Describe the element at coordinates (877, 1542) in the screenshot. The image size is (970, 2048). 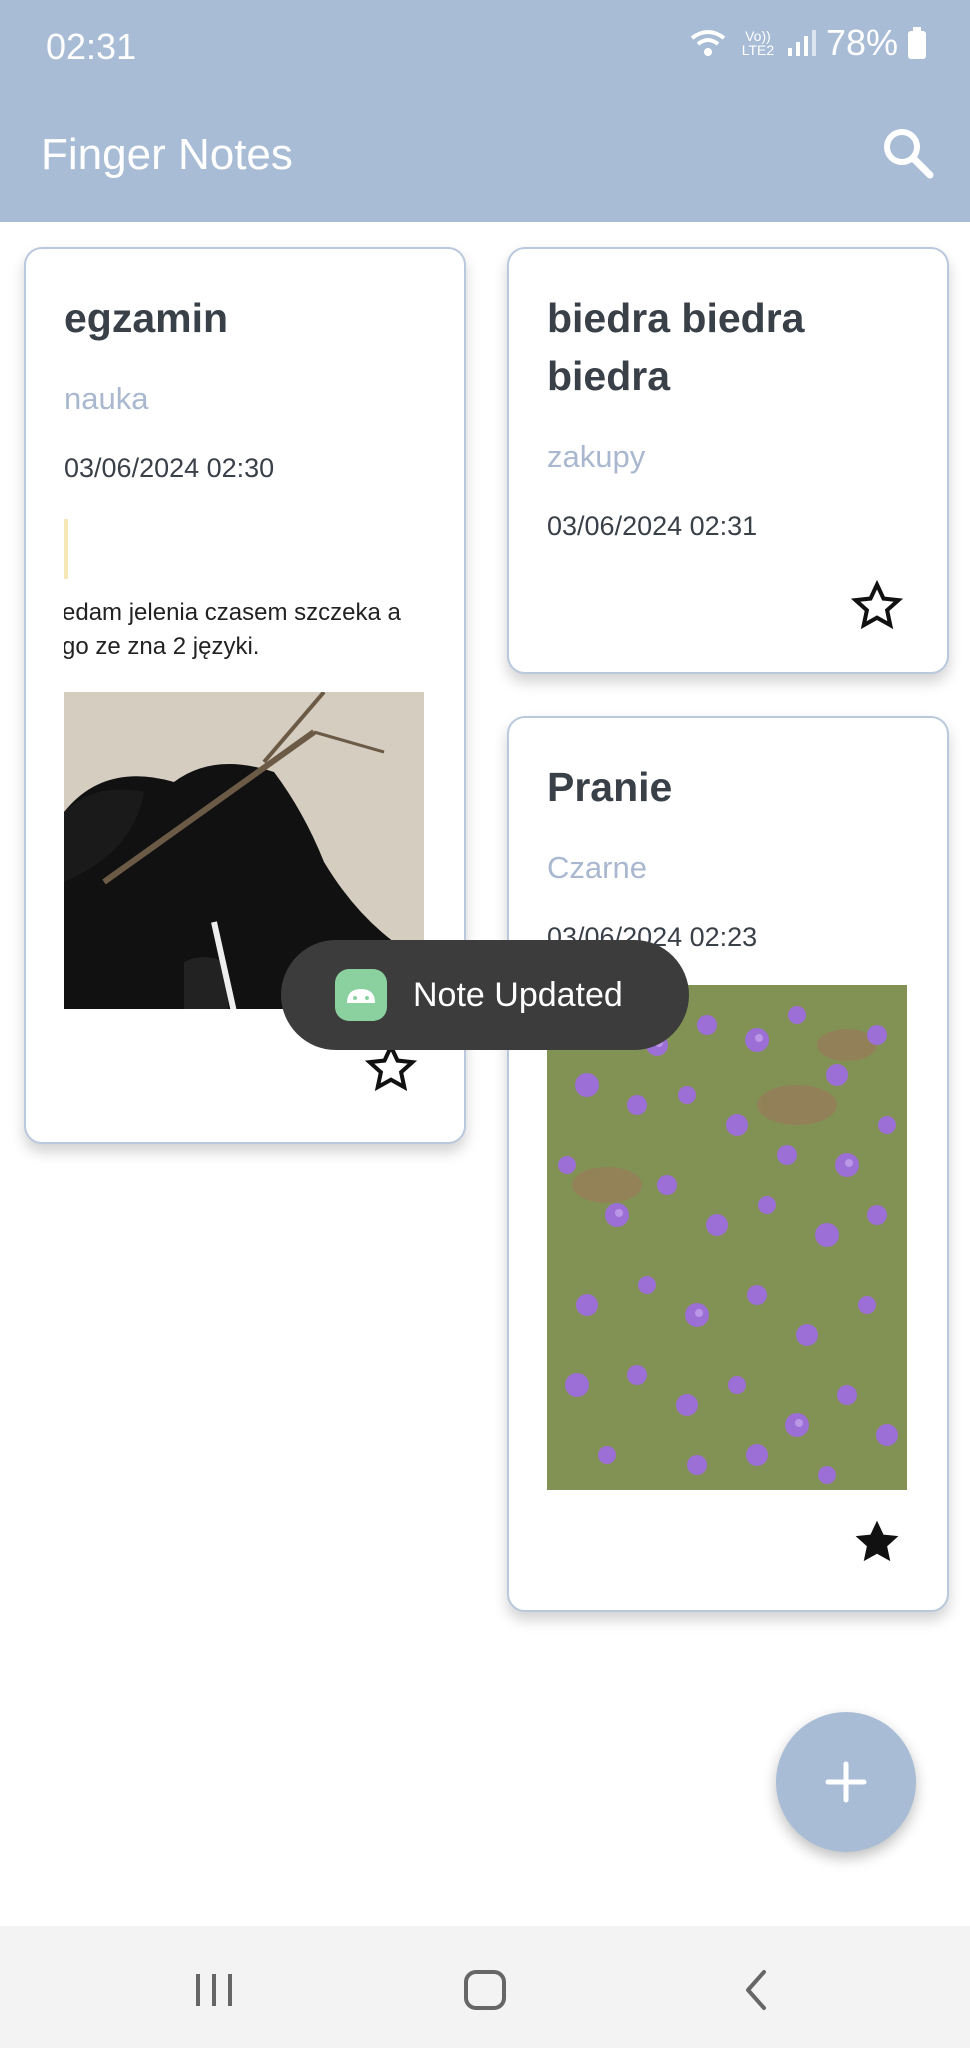
I see `favorite-star-filled-icon` at that location.